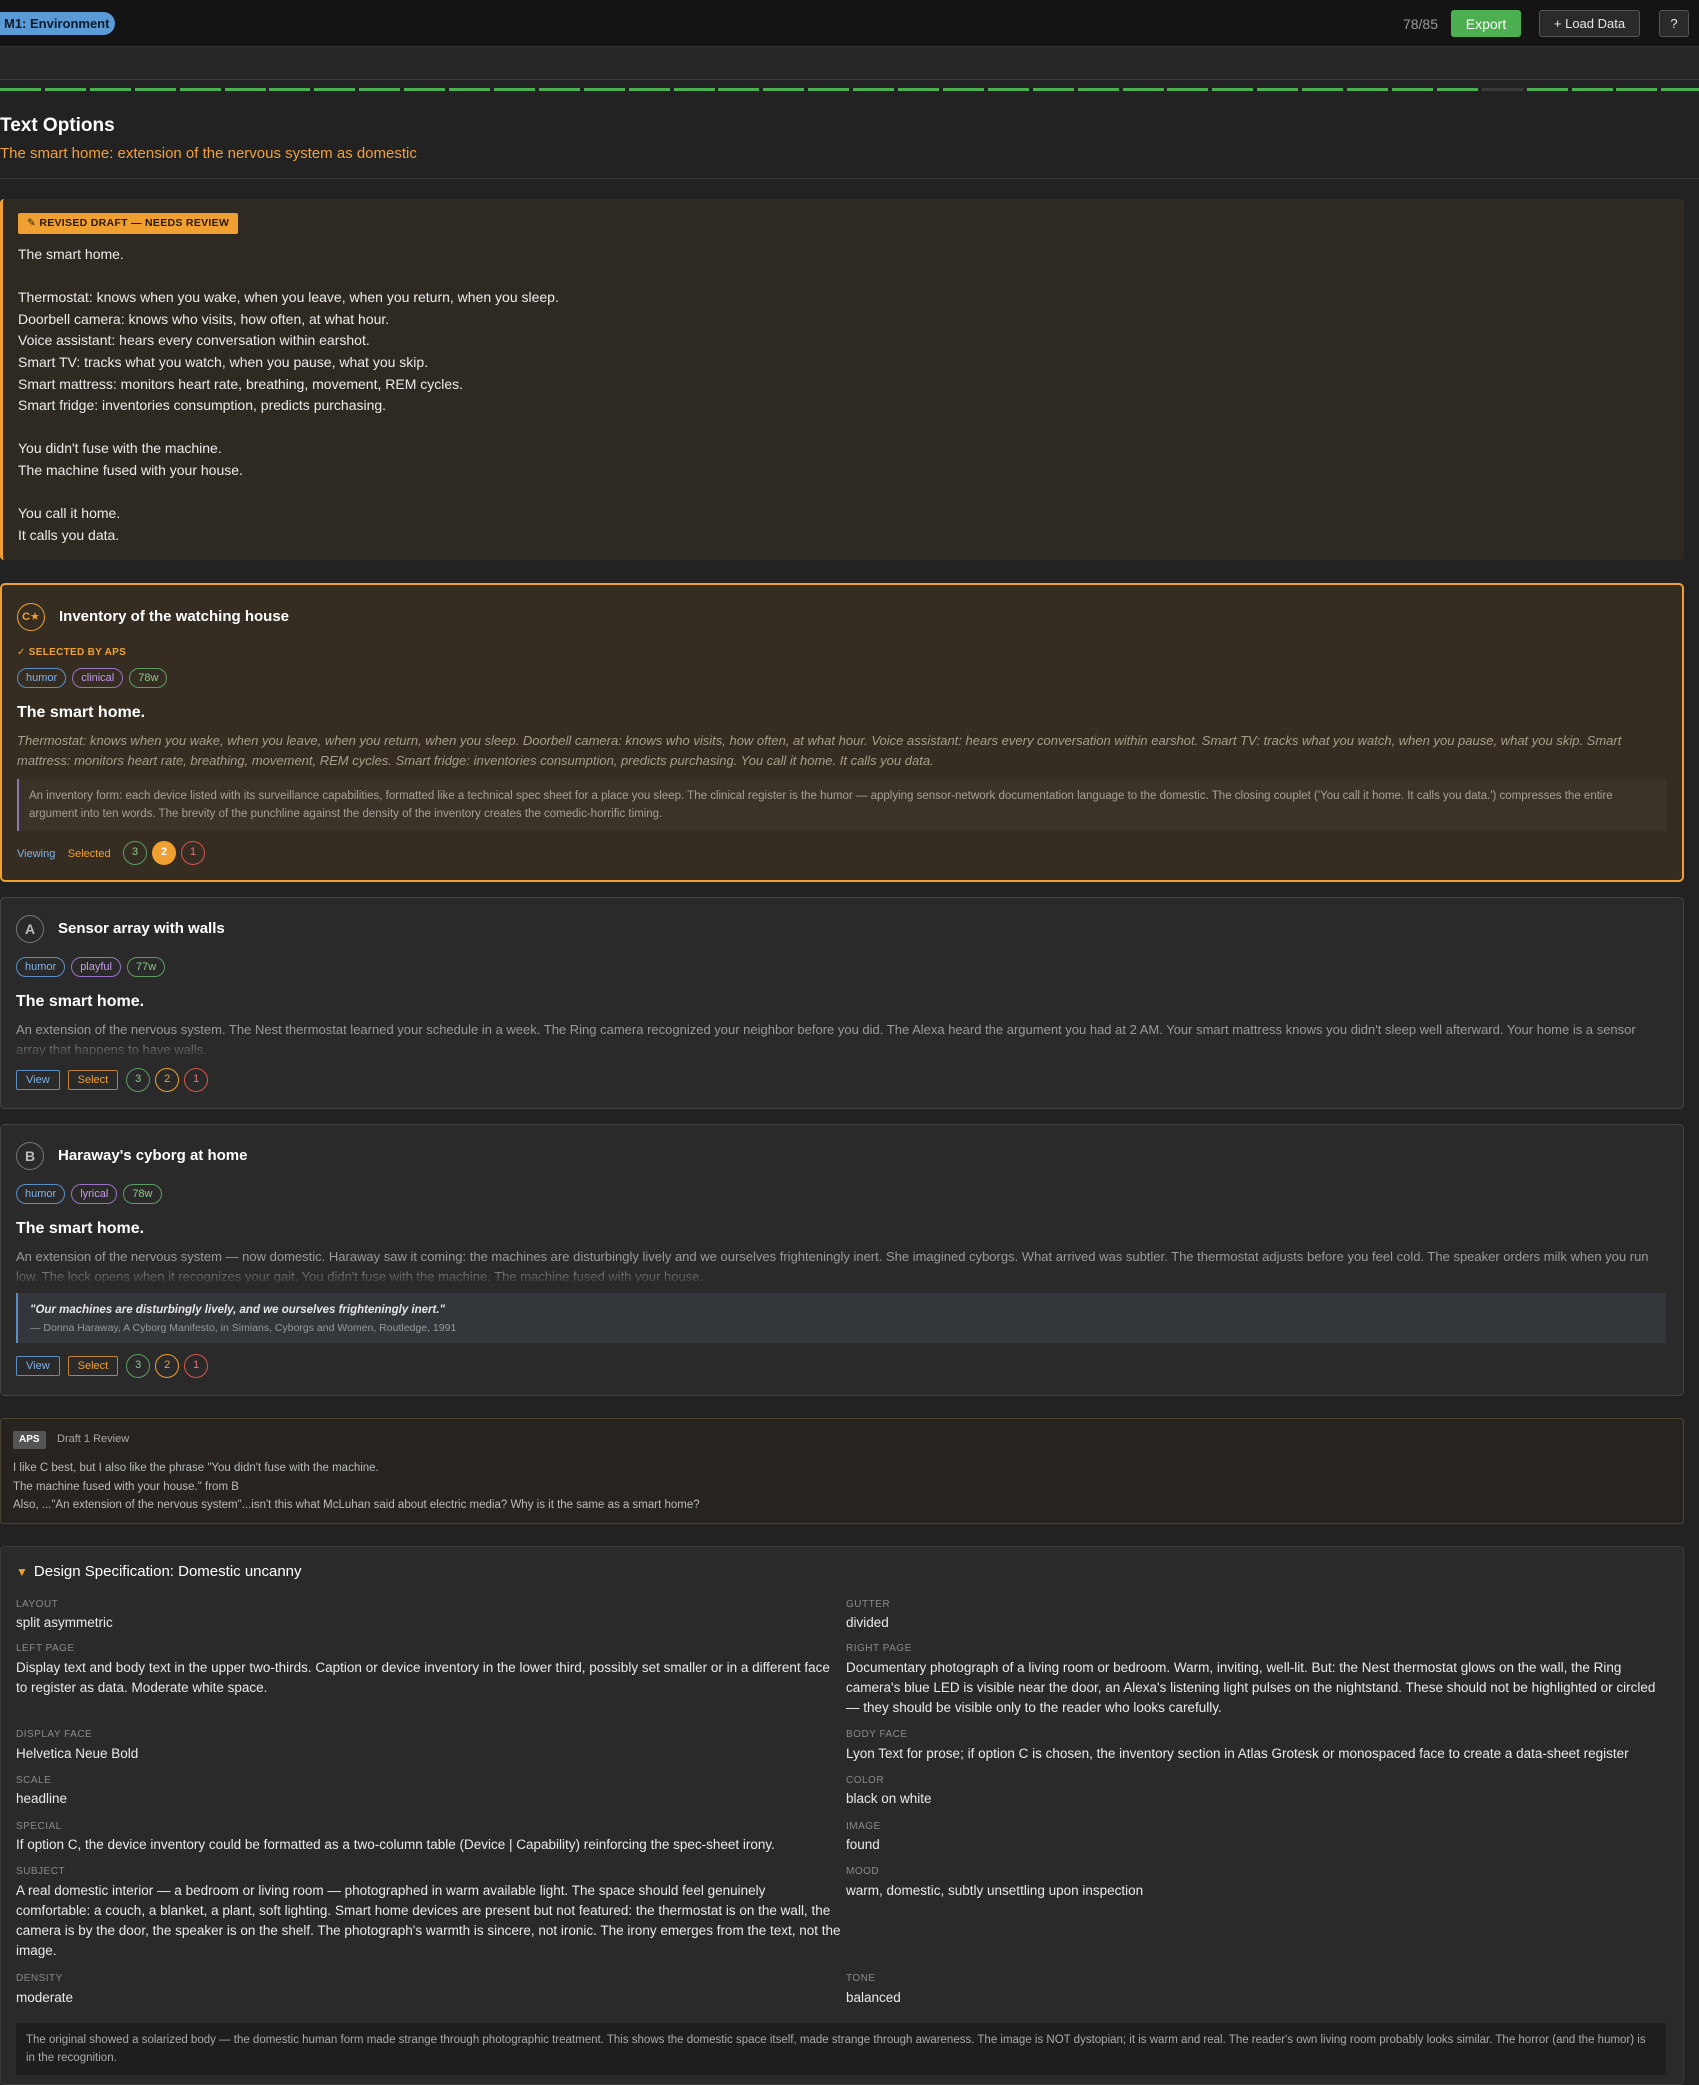 The width and height of the screenshot is (1699, 2085). Describe the element at coordinates (37, 1604) in the screenshot. I see `field-label: LAYOUT` at that location.